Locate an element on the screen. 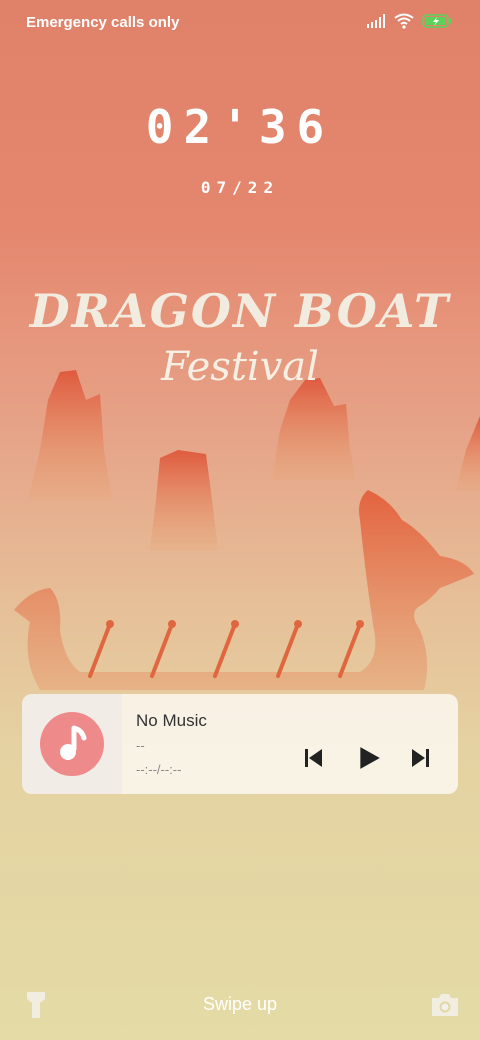  status-bar: Emergency calls only is located at coordinates (240, 22).